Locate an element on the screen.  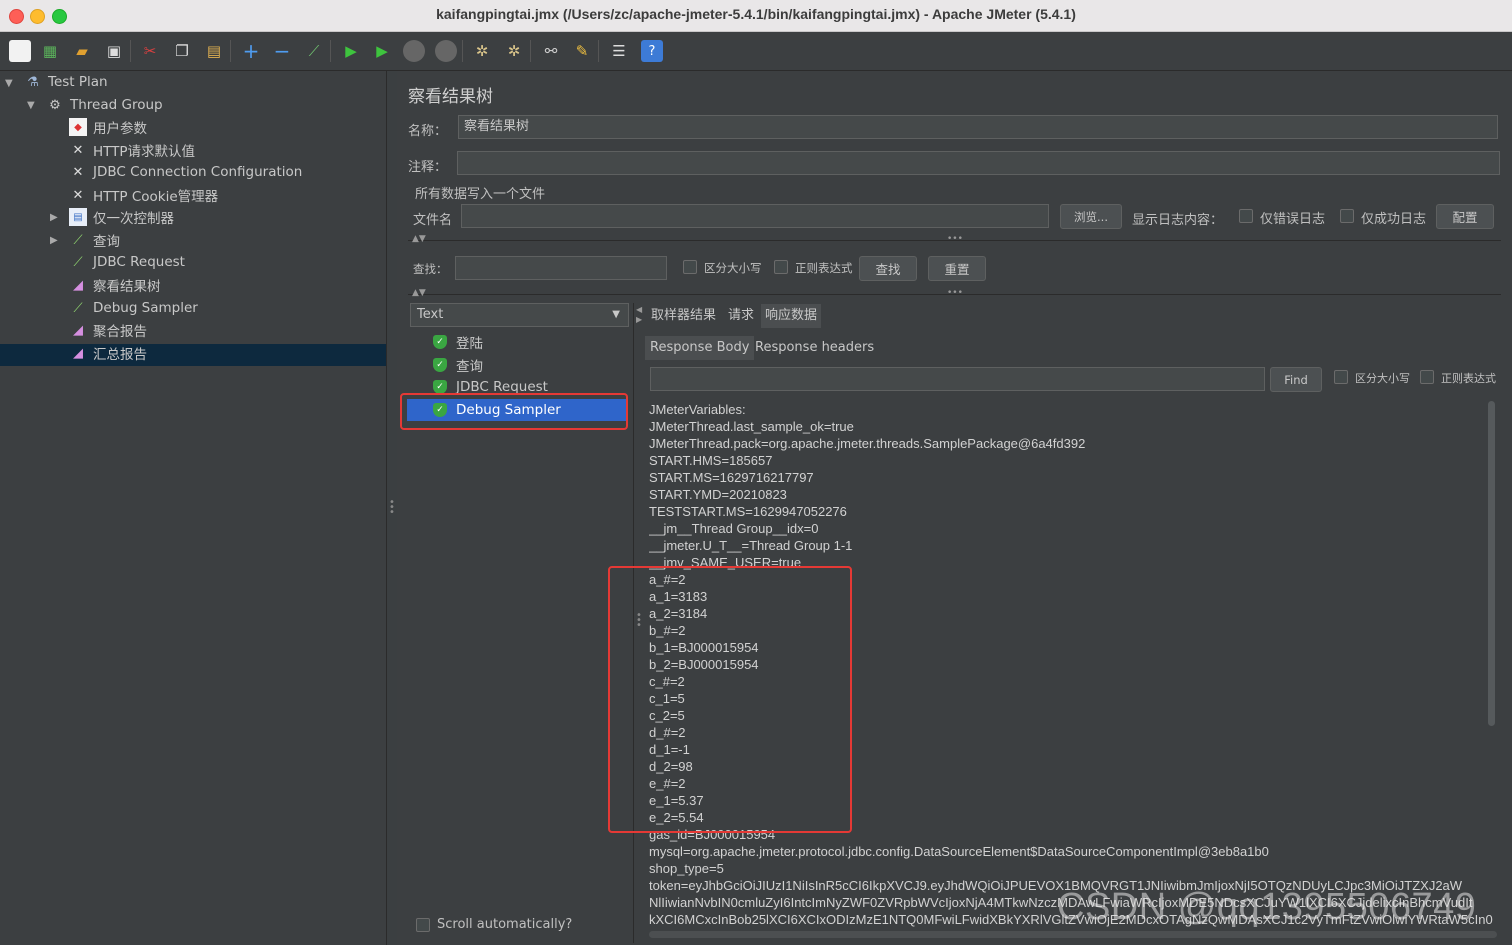
templates-icon: ▦ is located at coordinates (50, 51).